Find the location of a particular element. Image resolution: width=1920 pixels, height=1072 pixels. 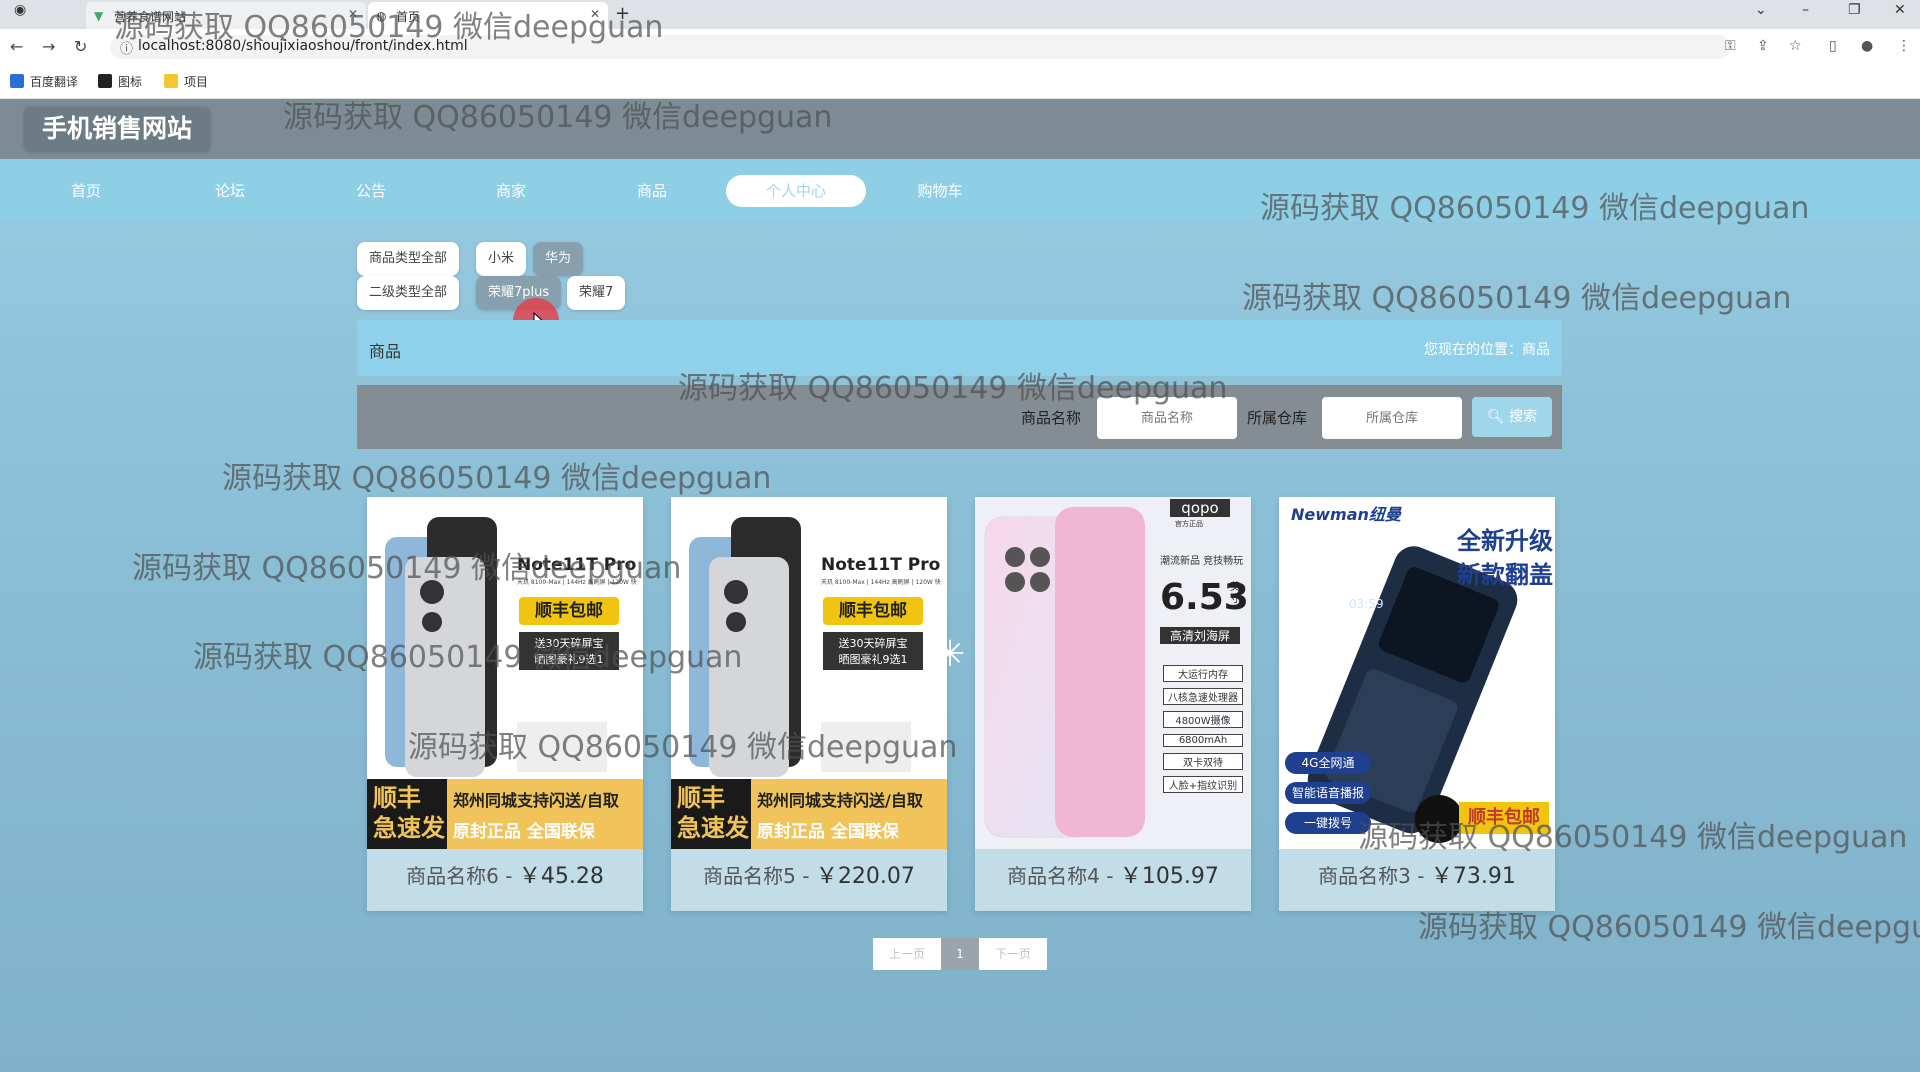

product-brand: Note11T Pro is located at coordinates (577, 565).